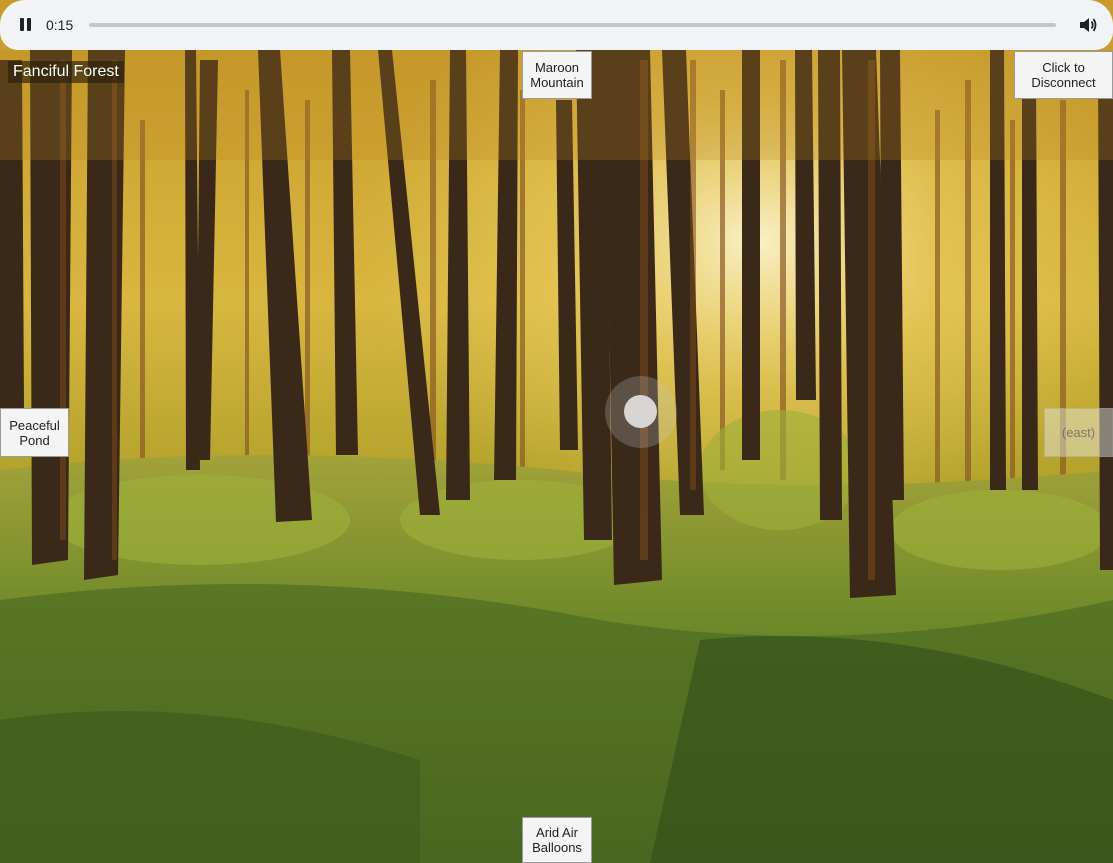 The width and height of the screenshot is (1113, 863). Describe the element at coordinates (640, 411) in the screenshot. I see `look-control-handle` at that location.